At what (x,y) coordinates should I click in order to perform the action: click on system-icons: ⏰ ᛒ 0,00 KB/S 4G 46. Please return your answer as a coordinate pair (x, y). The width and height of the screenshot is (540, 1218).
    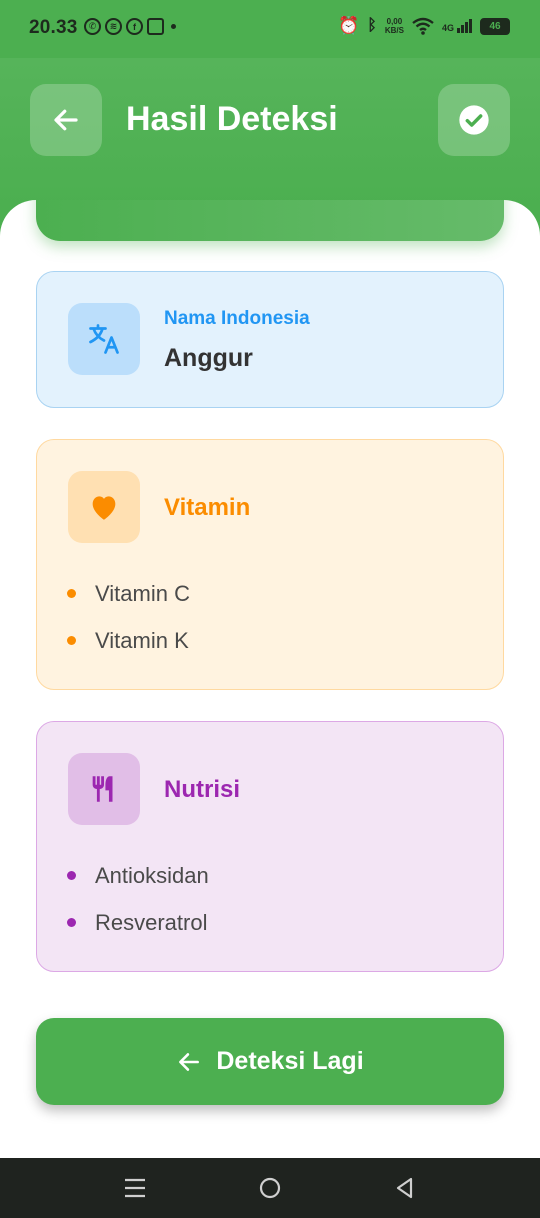
    Looking at the image, I should click on (424, 26).